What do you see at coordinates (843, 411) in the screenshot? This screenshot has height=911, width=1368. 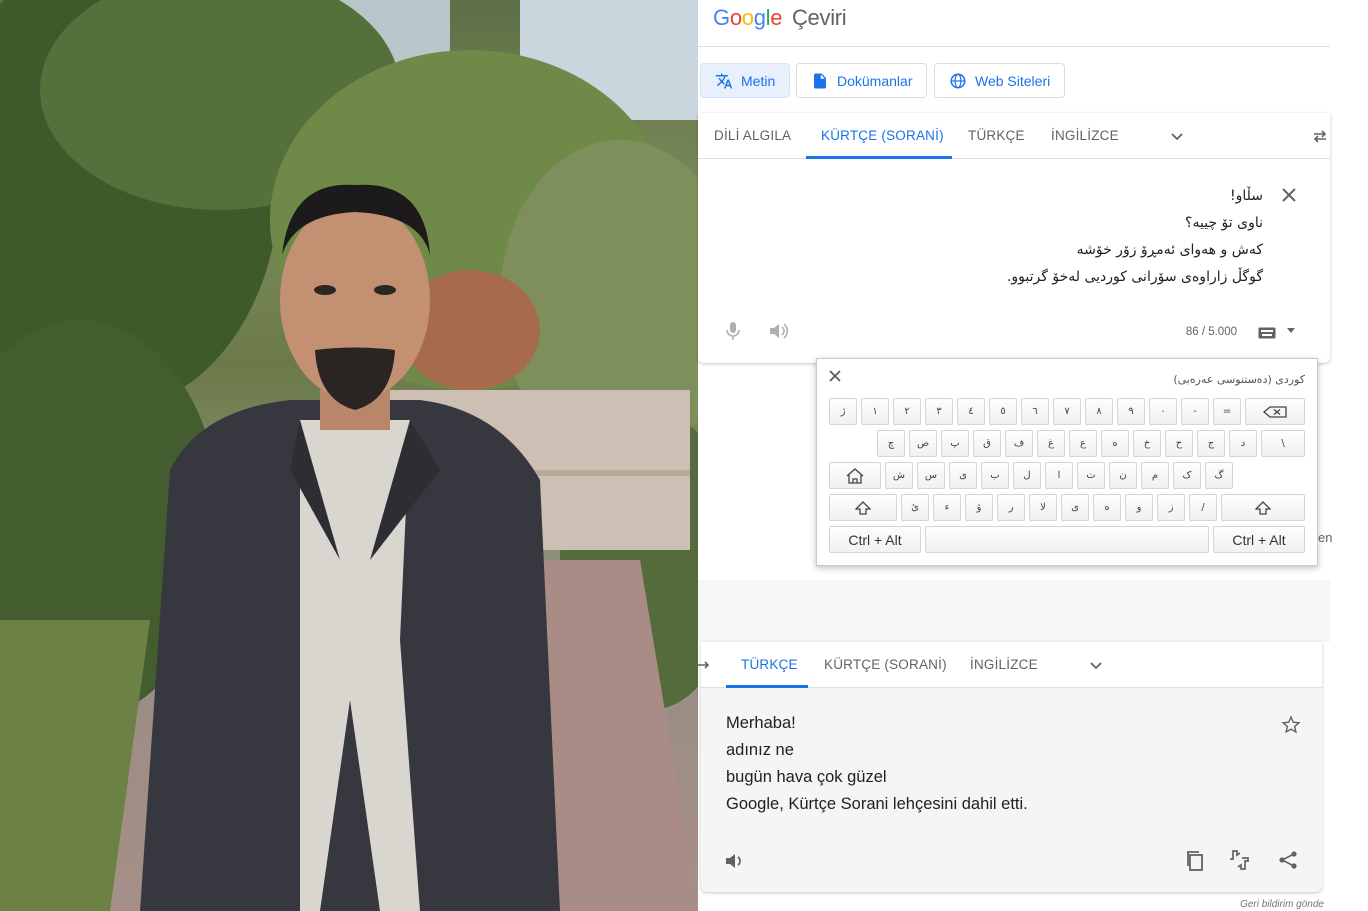 I see `key: ژ` at bounding box center [843, 411].